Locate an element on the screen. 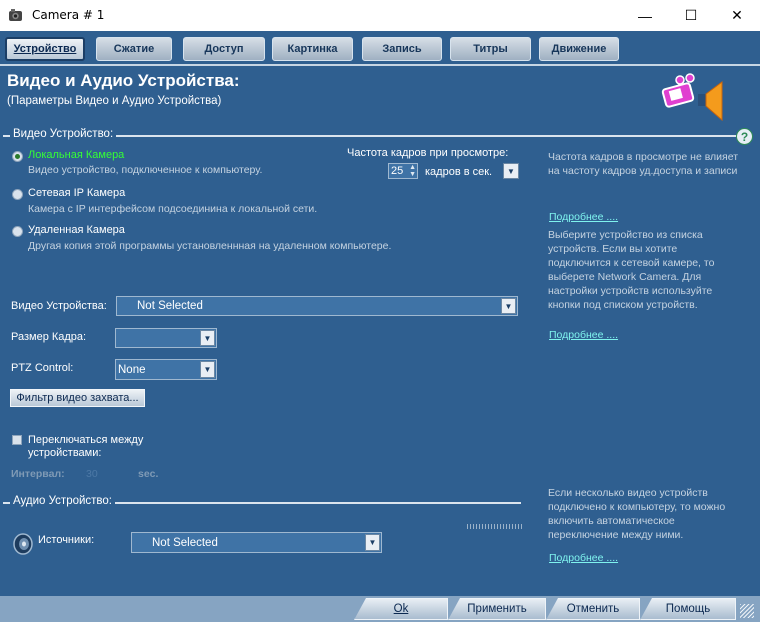 The image size is (760, 622). interval-value: 30 is located at coordinates (92, 474).